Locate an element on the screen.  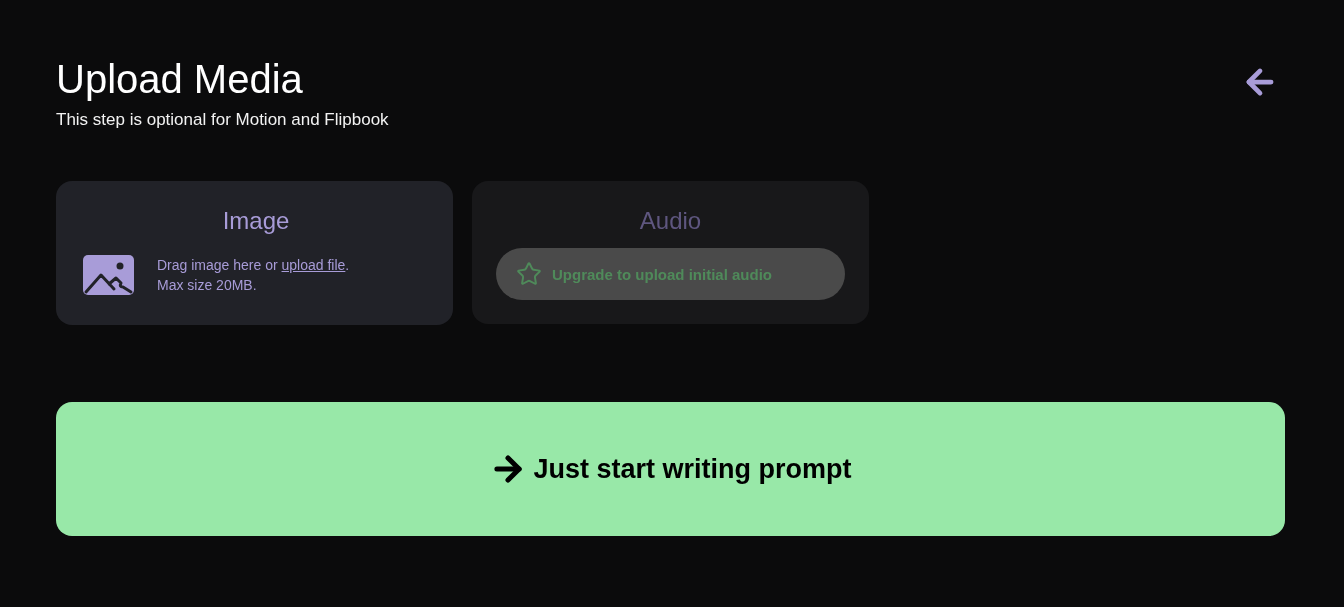
card-title: Image is located at coordinates (256, 221).